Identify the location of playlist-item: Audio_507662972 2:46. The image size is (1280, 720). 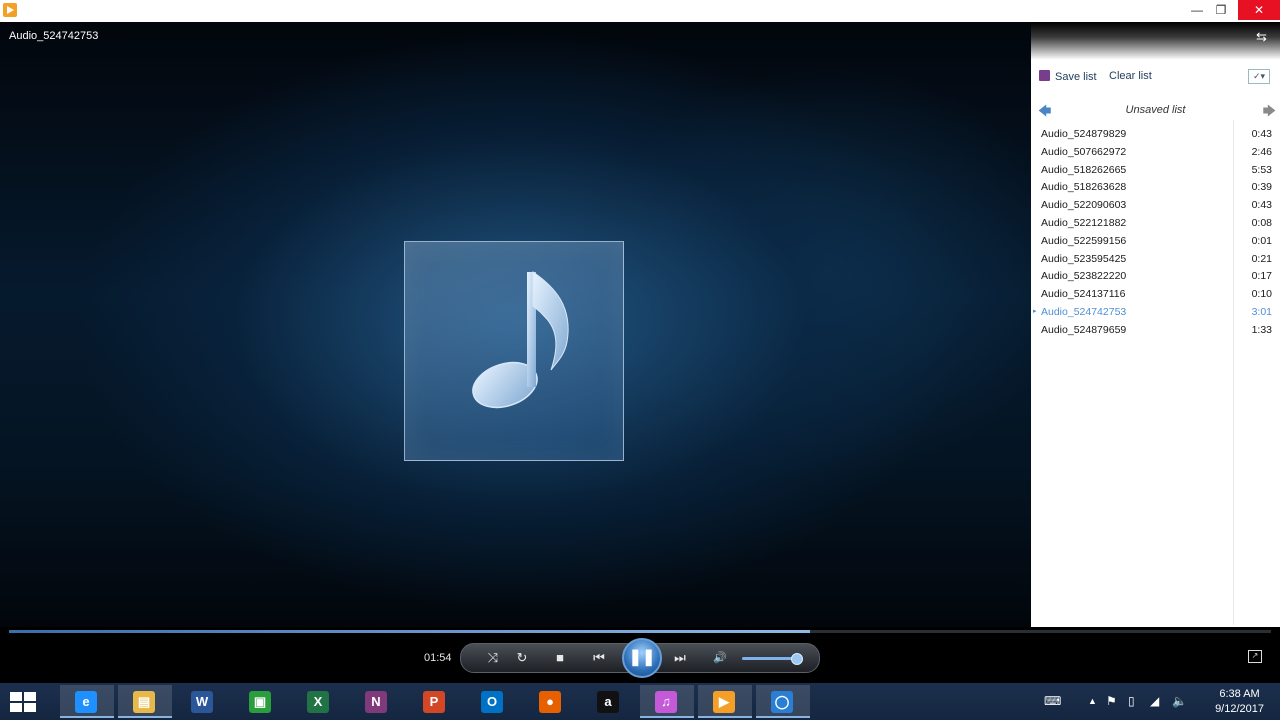
(1155, 153).